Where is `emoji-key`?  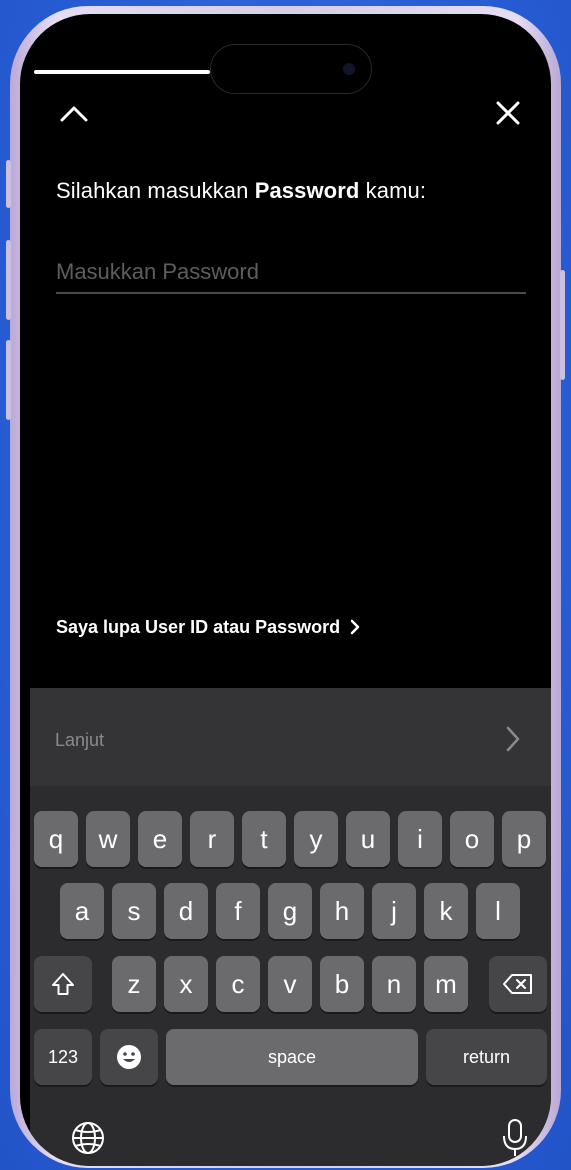 emoji-key is located at coordinates (129, 1057).